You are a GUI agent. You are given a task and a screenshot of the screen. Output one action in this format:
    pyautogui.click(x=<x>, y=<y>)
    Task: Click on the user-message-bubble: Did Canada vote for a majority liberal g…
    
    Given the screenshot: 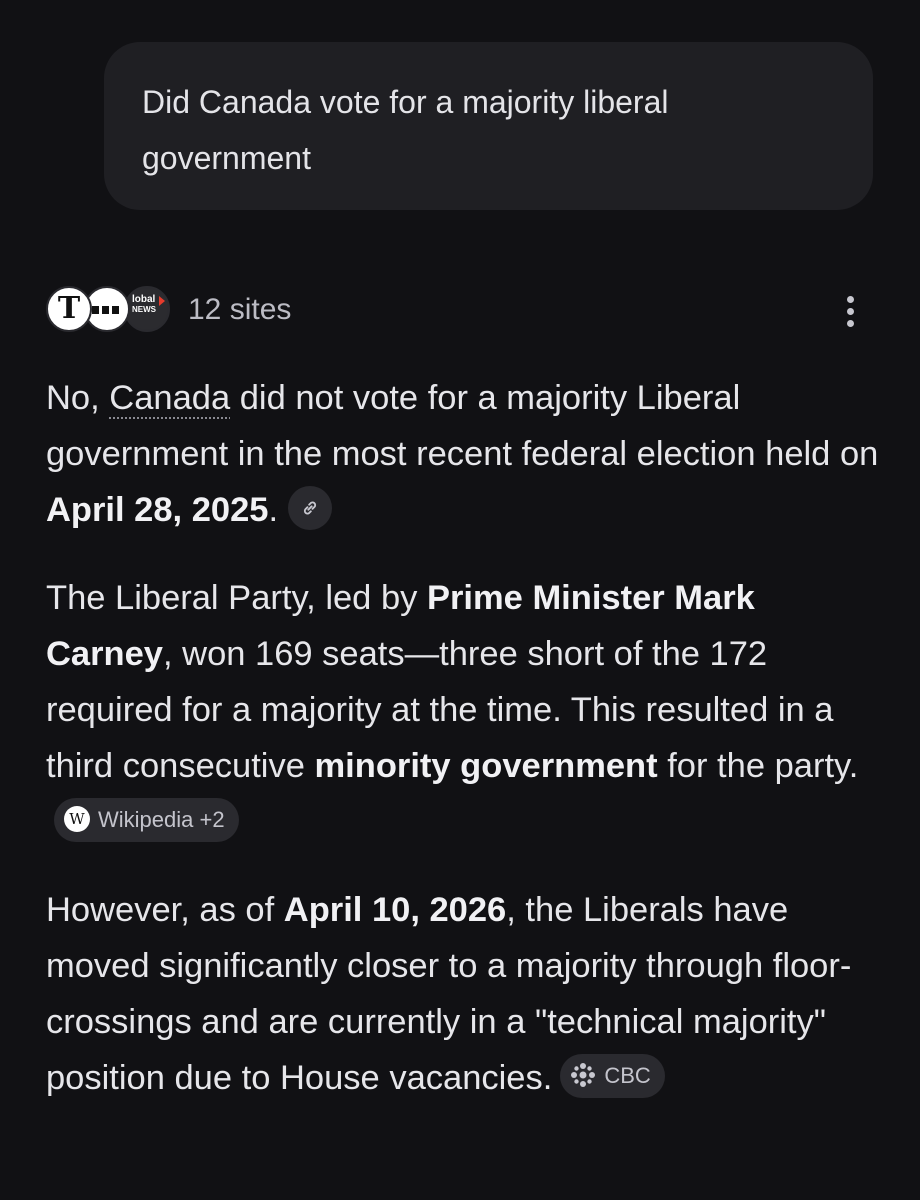 What is the action you would take?
    pyautogui.click(x=488, y=126)
    